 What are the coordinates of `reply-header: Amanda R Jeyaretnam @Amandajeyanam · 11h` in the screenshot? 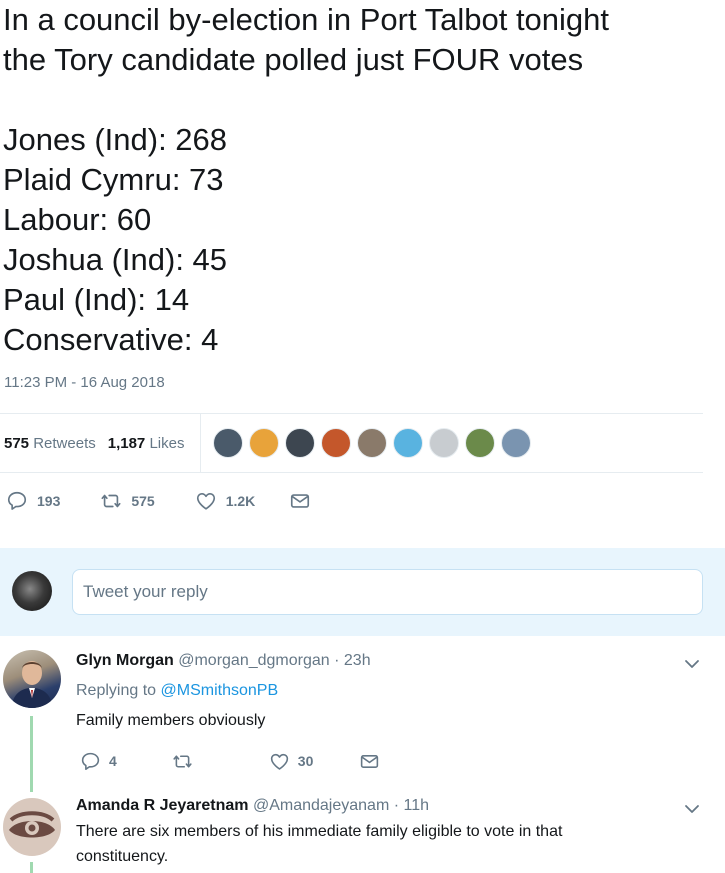 It's located at (252, 806).